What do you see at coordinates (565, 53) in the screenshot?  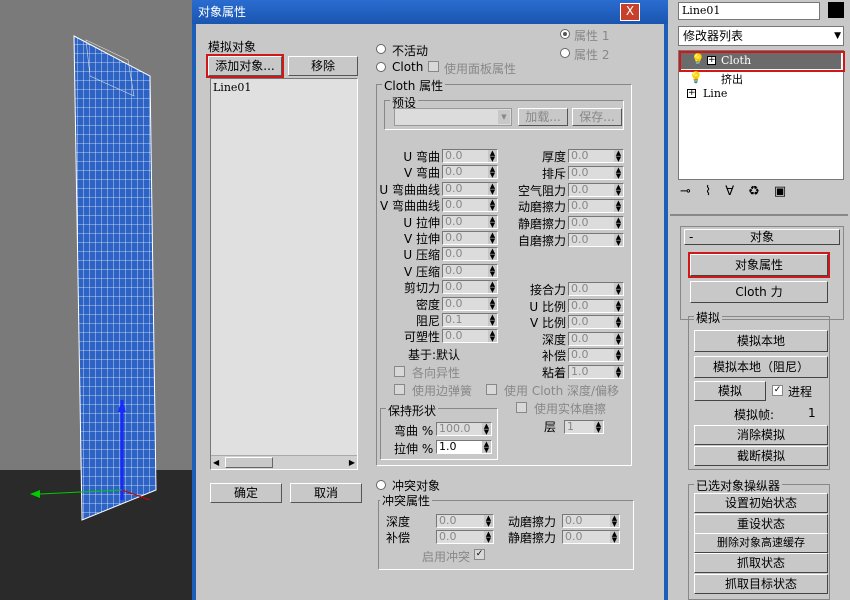 I see `prop2-radio` at bounding box center [565, 53].